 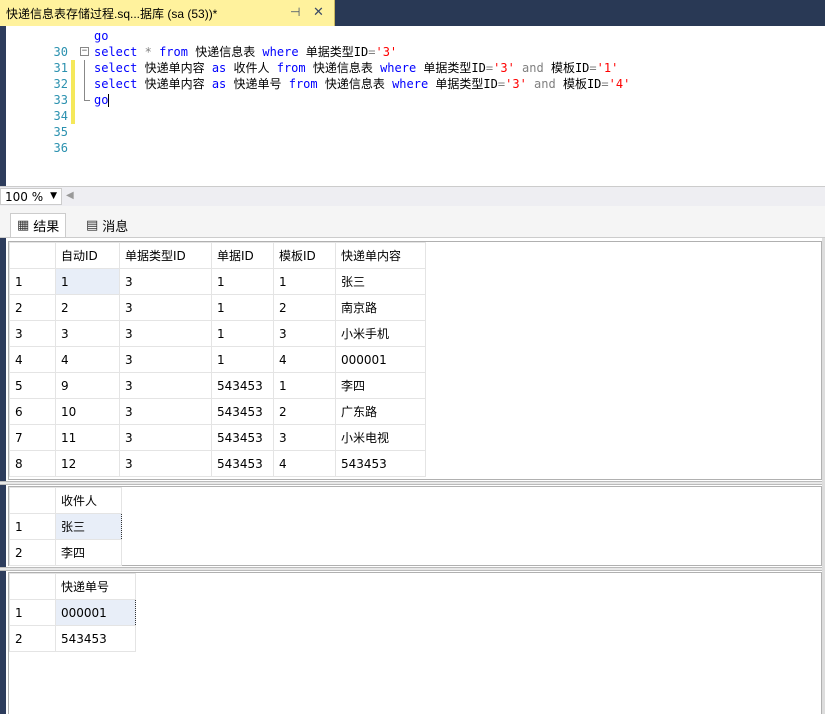 What do you see at coordinates (32, 437) in the screenshot?
I see `row-number: 7` at bounding box center [32, 437].